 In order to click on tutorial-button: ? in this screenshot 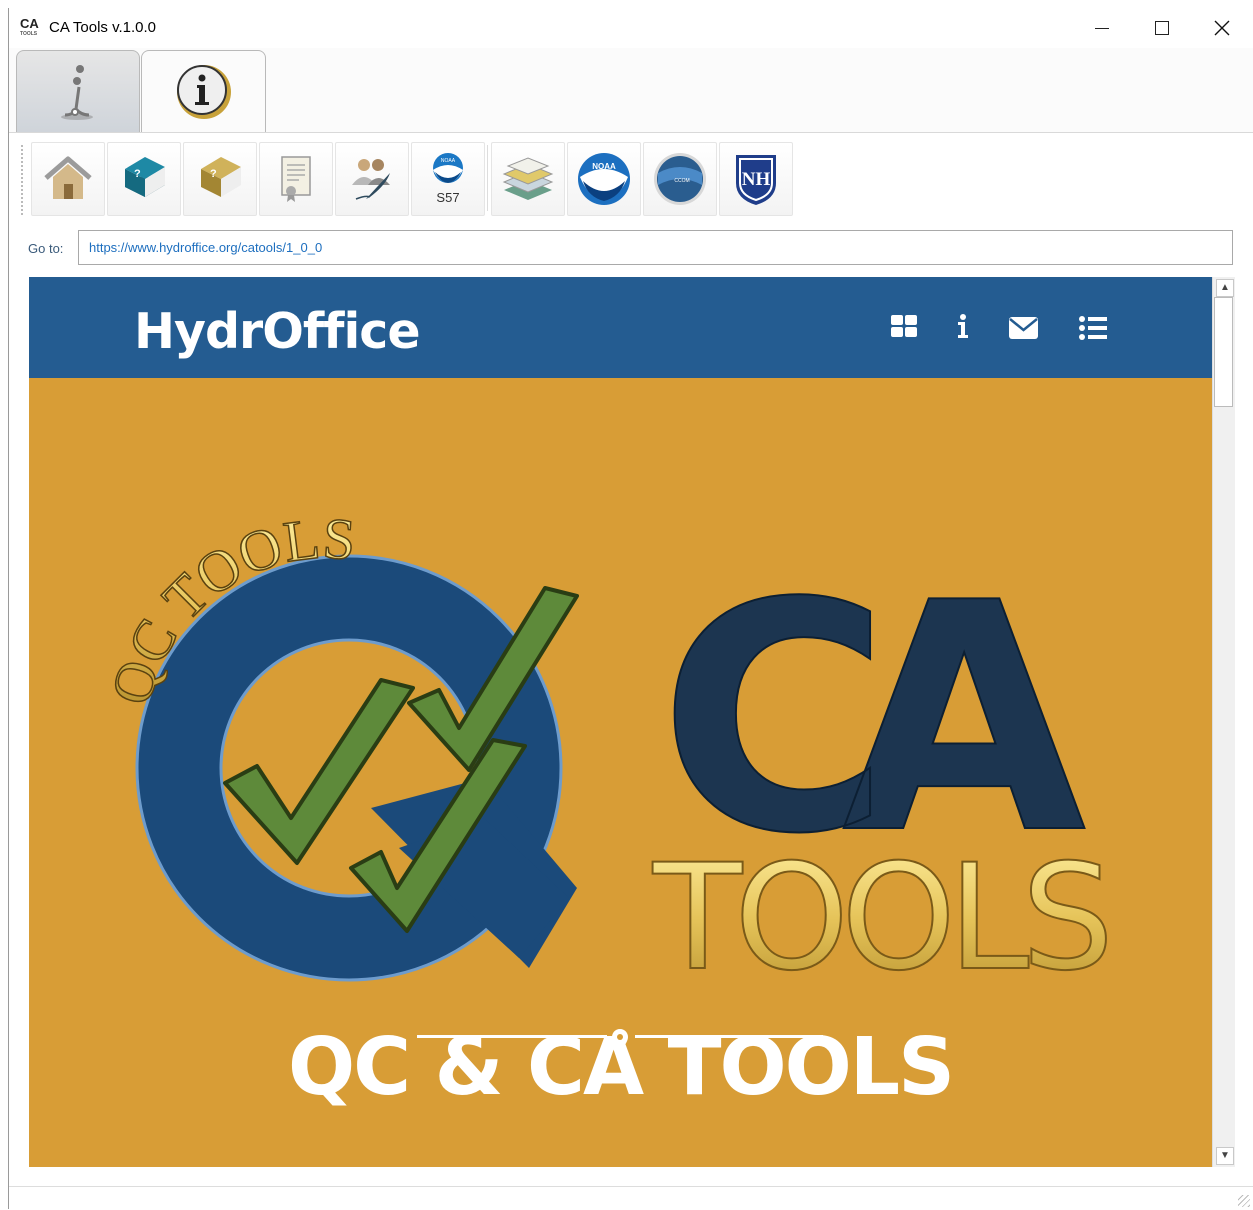, I will do `click(220, 179)`.